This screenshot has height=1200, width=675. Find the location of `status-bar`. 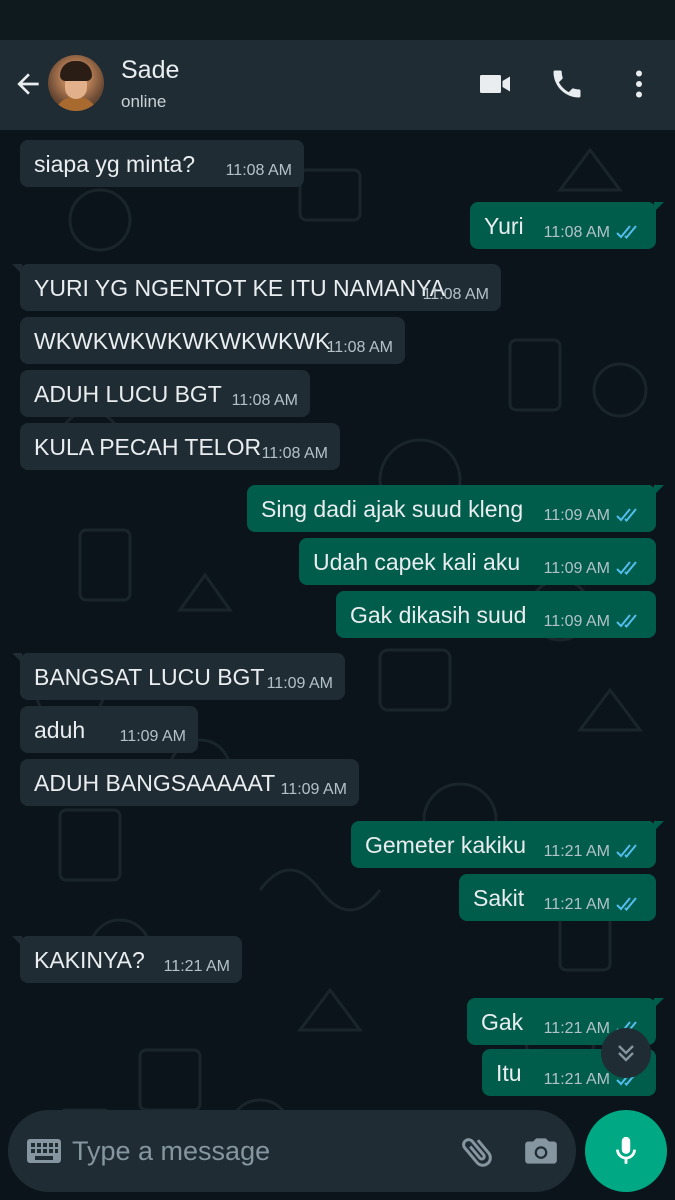

status-bar is located at coordinates (337, 20).